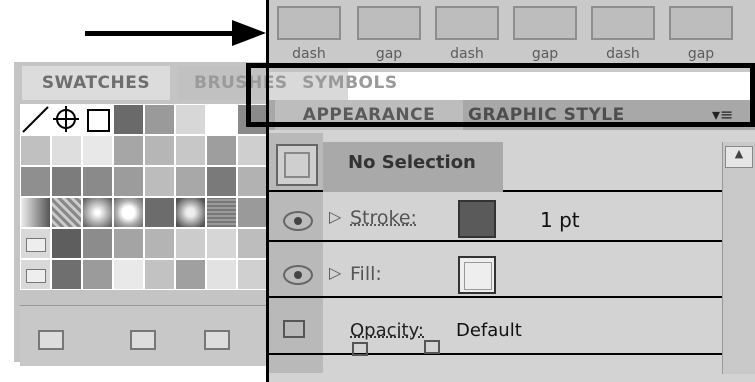 Image resolution: width=755 pixels, height=382 pixels. Describe the element at coordinates (294, 329) in the screenshot. I see `visibility-icon` at that location.